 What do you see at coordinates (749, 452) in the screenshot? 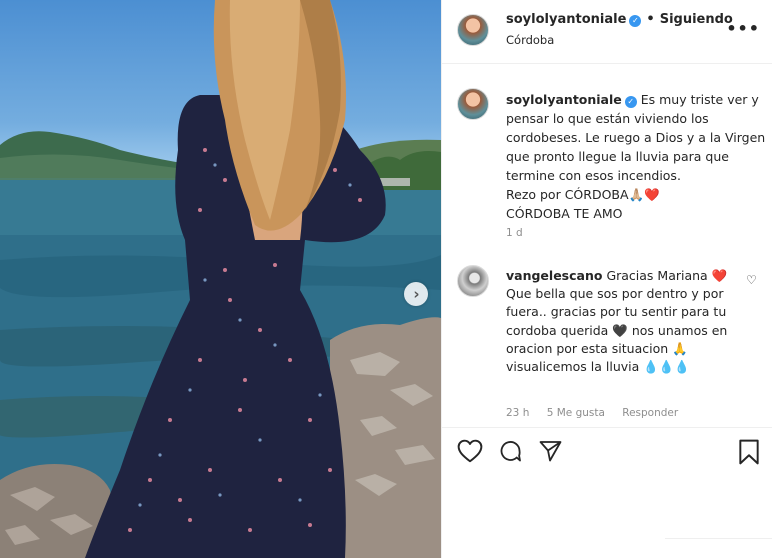
I see `bookmark-icon` at bounding box center [749, 452].